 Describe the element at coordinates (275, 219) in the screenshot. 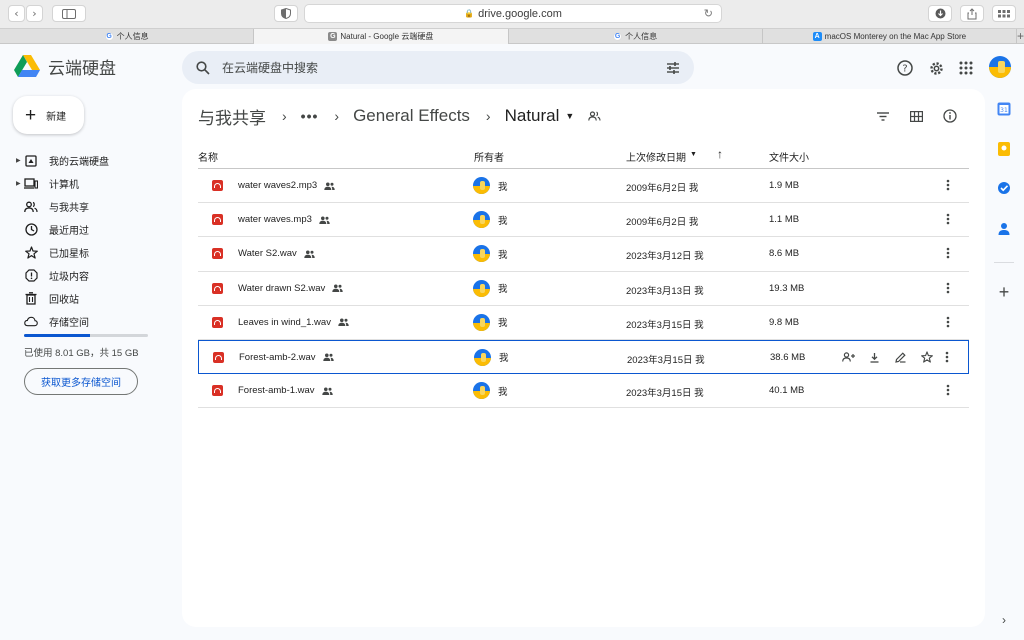

I see `file-name: water waves.mp3` at that location.